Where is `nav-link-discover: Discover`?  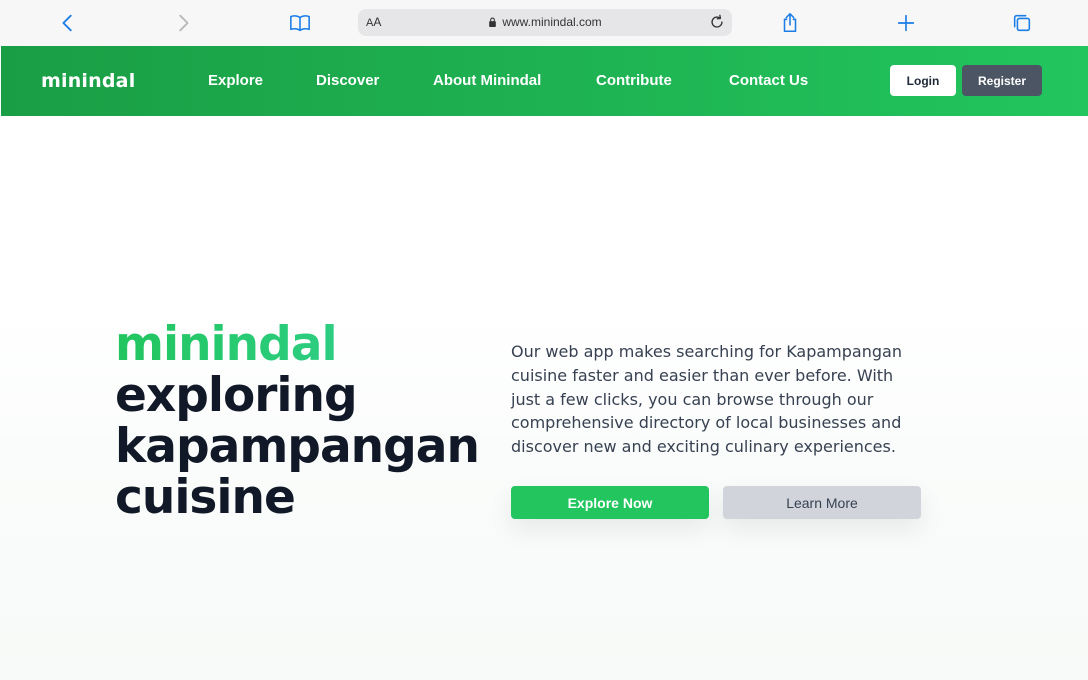 nav-link-discover: Discover is located at coordinates (347, 80).